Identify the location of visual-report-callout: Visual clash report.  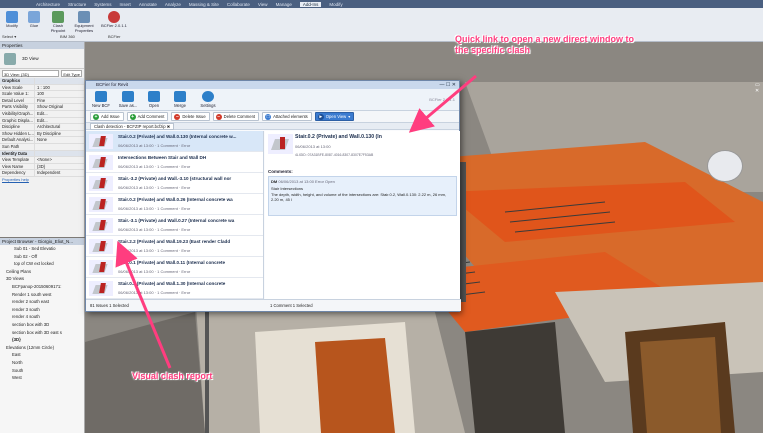
(172, 376).